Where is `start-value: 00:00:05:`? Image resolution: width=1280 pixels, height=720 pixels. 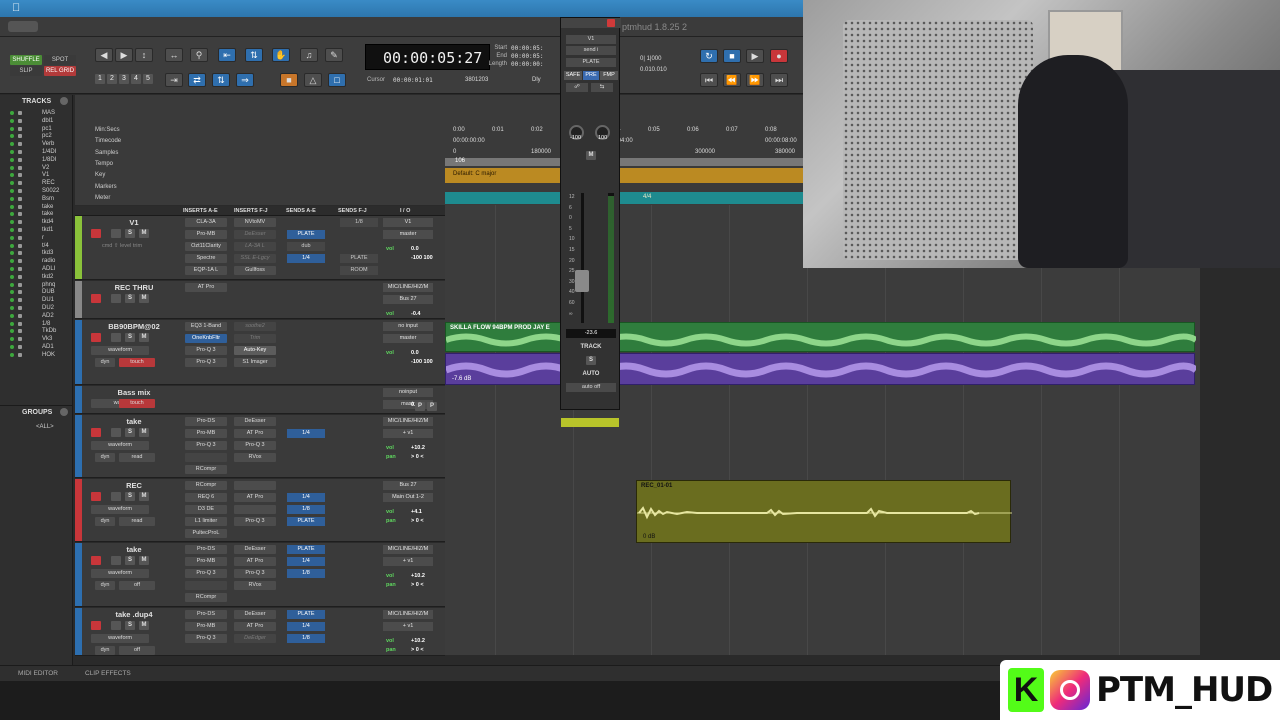
start-value: 00:00:05: is located at coordinates (527, 48).